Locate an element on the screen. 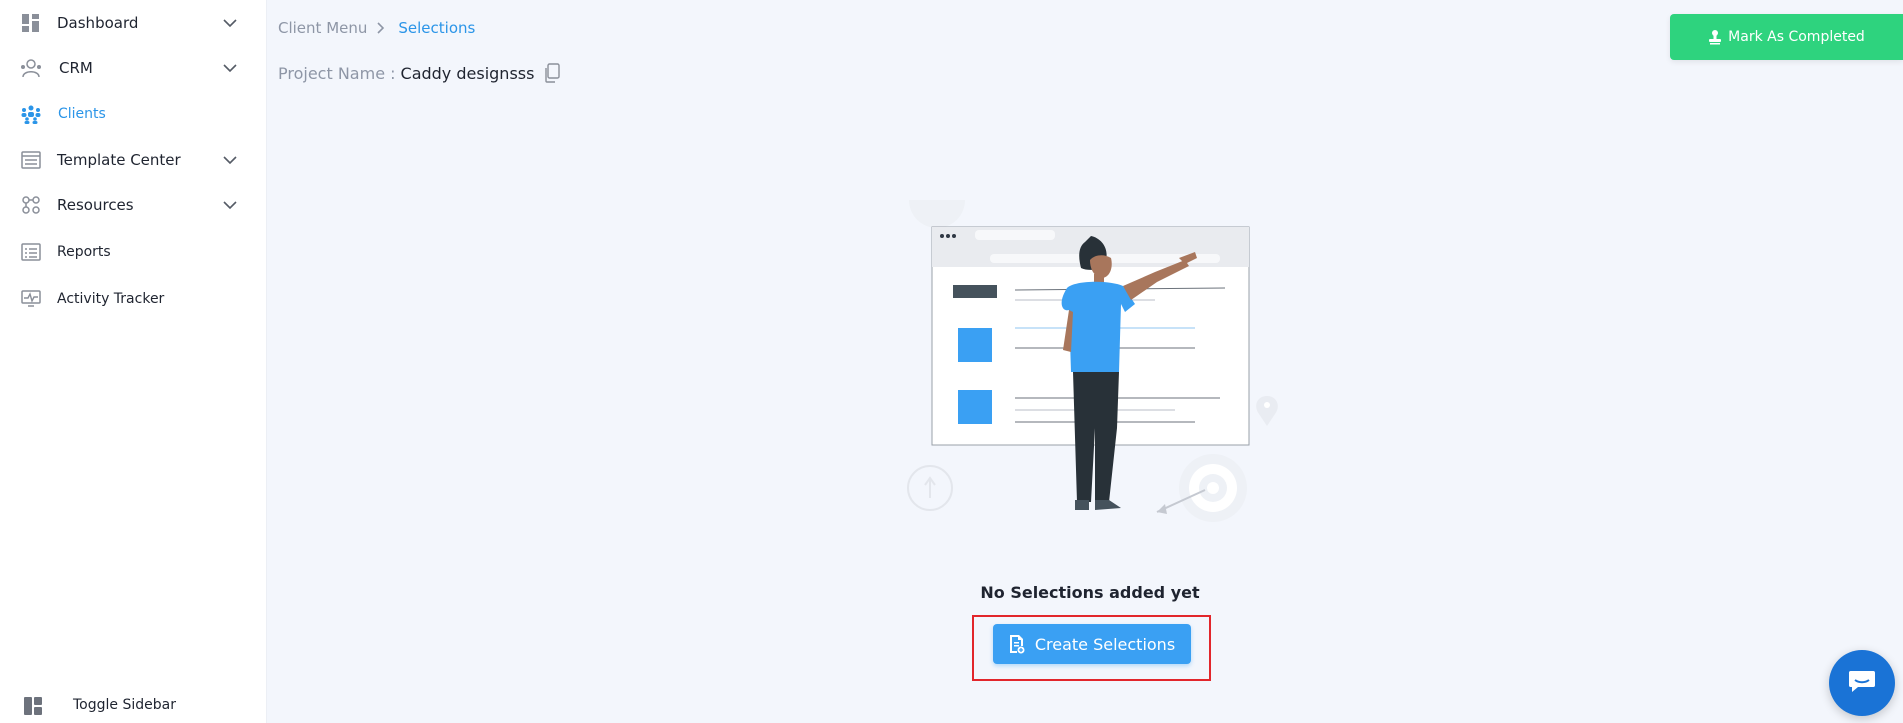 The image size is (1903, 723). sidebar-item-label: Reports is located at coordinates (84, 252).